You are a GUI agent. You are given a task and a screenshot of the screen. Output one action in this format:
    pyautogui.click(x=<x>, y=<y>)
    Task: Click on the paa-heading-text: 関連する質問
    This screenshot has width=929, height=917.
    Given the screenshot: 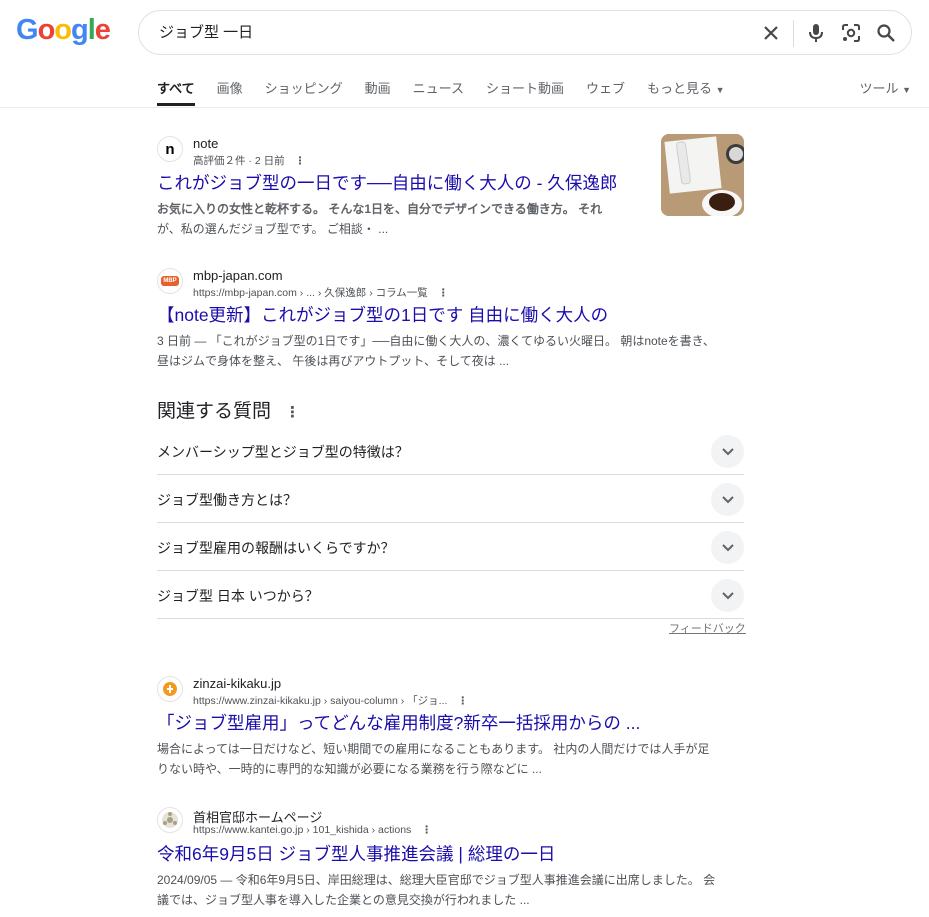 What is the action you would take?
    pyautogui.click(x=214, y=411)
    